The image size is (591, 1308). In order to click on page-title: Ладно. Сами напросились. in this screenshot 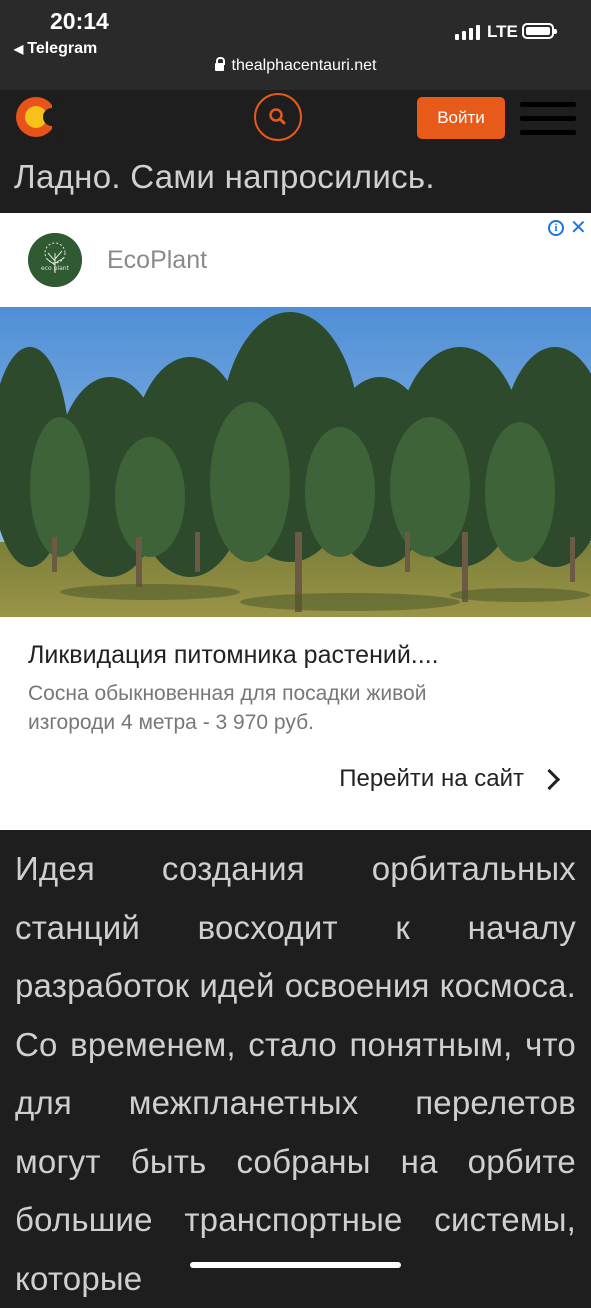, I will do `click(224, 176)`.